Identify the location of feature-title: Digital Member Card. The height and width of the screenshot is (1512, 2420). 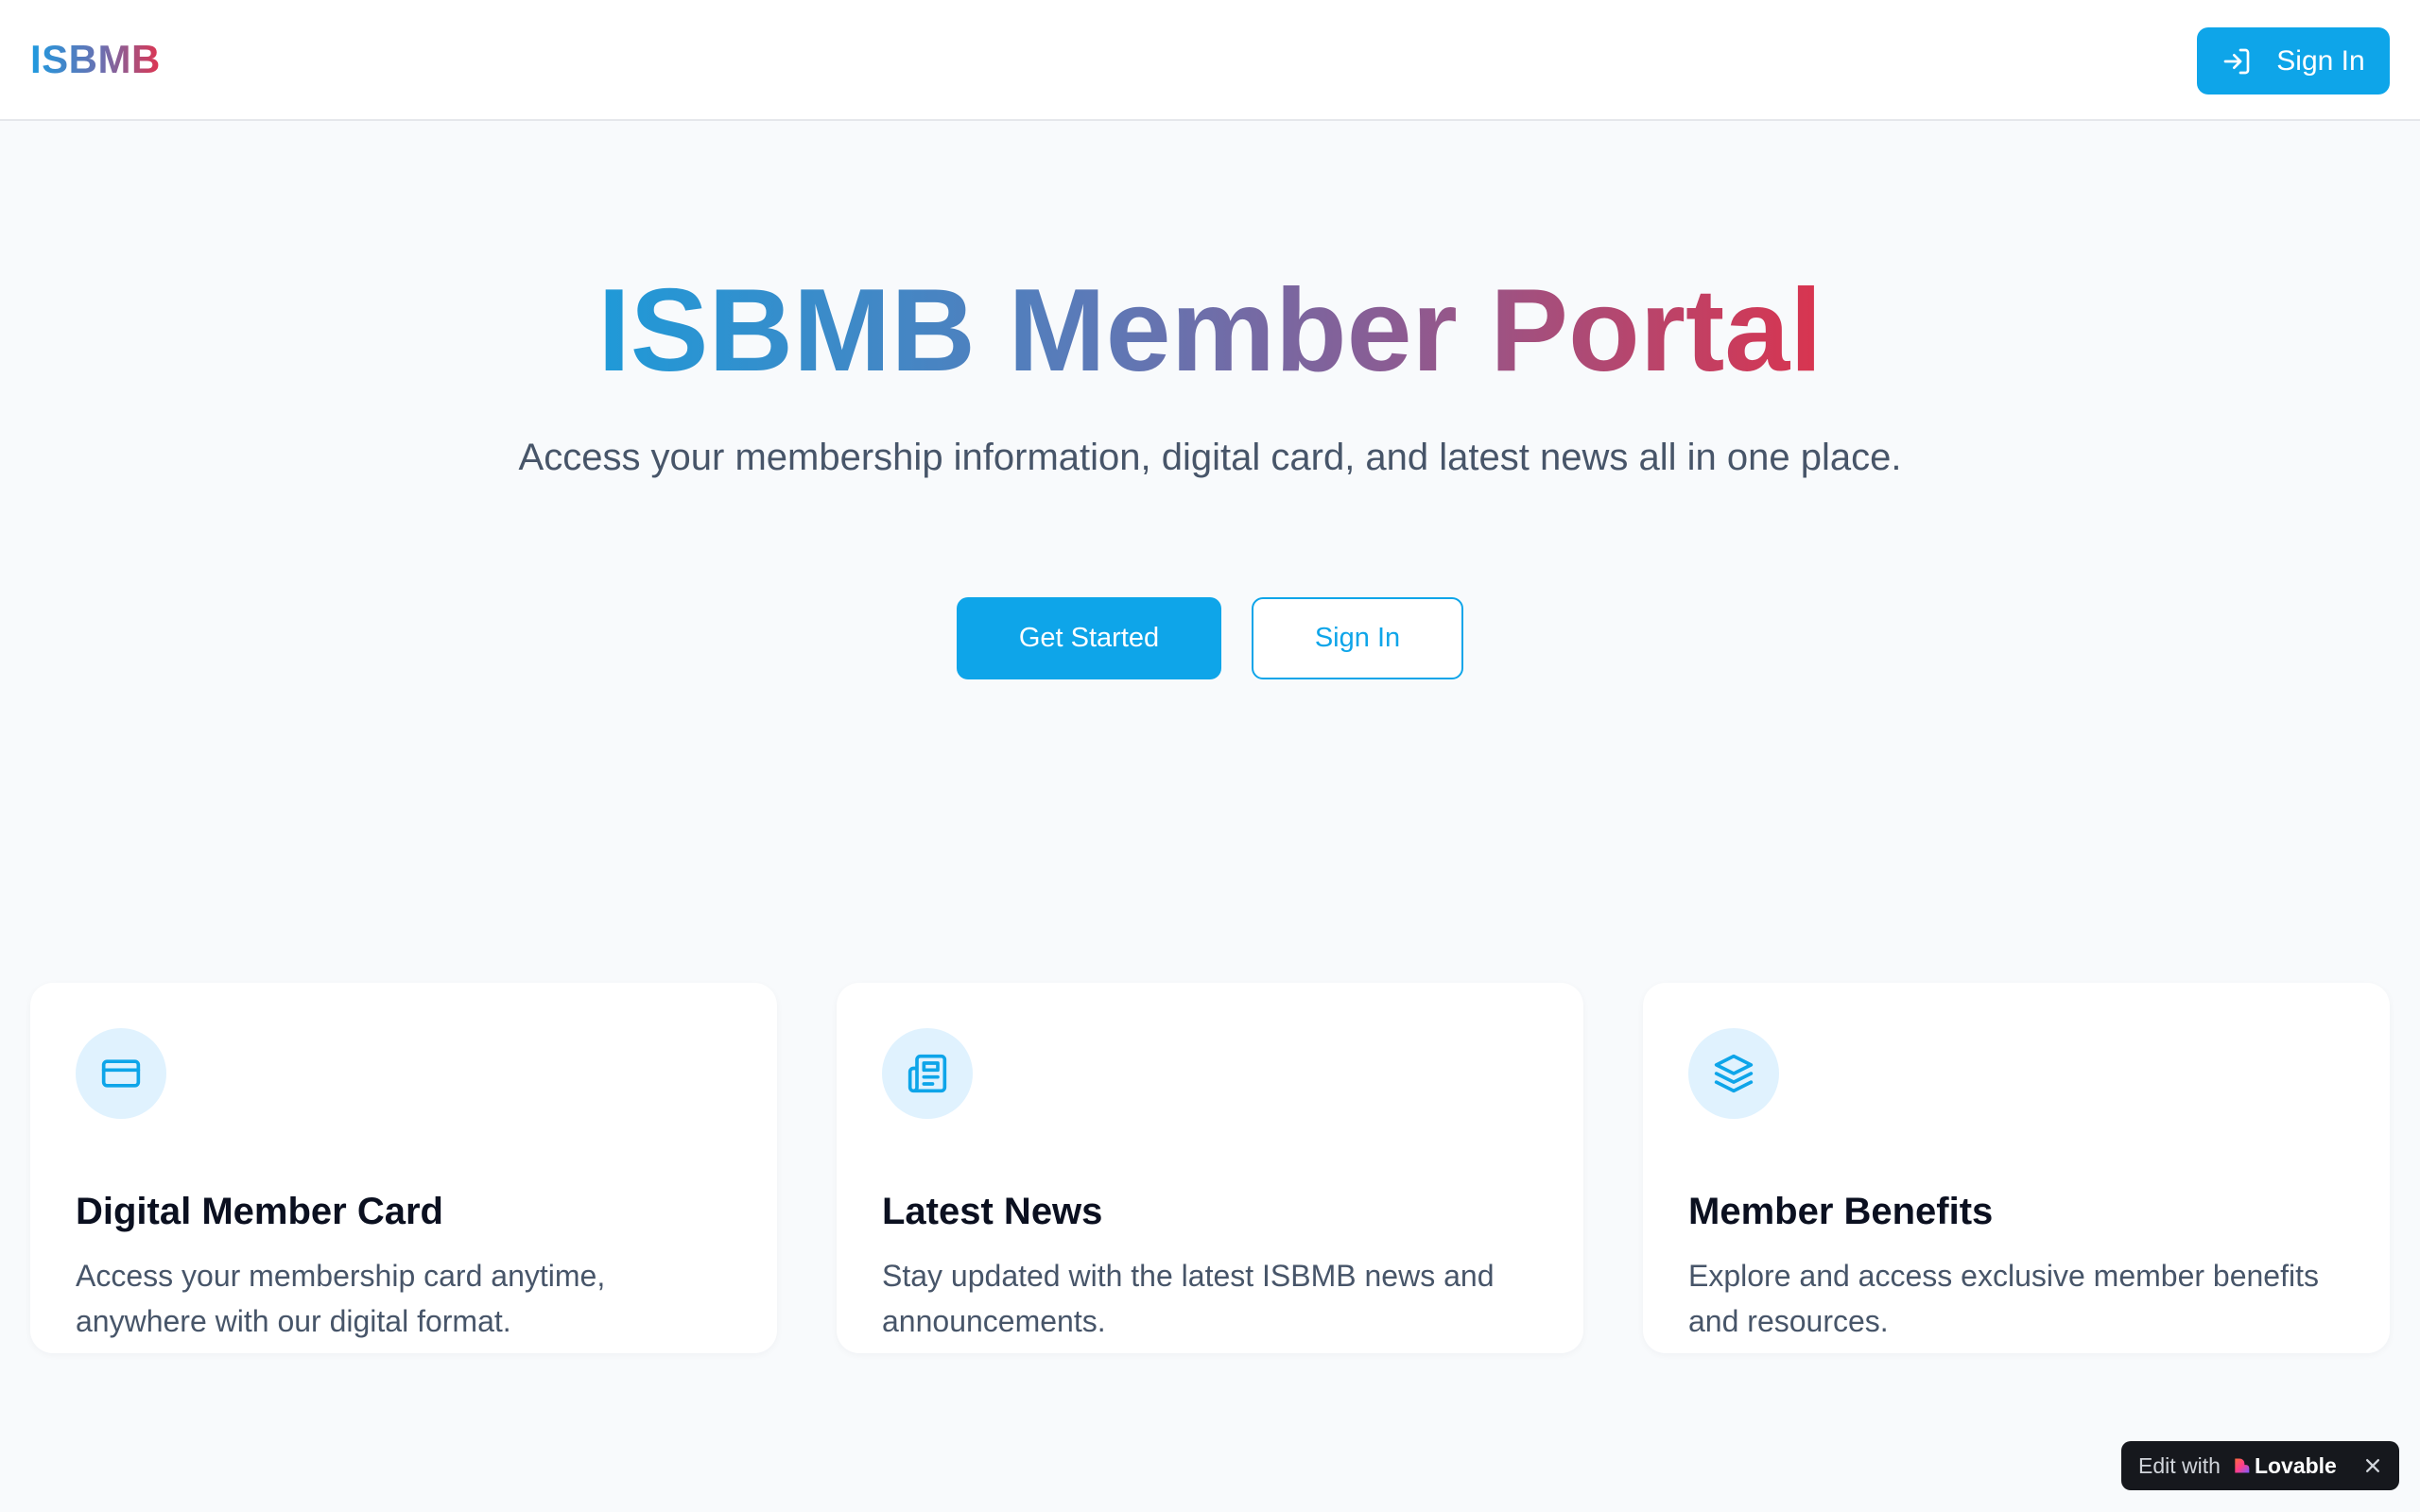
(259, 1211).